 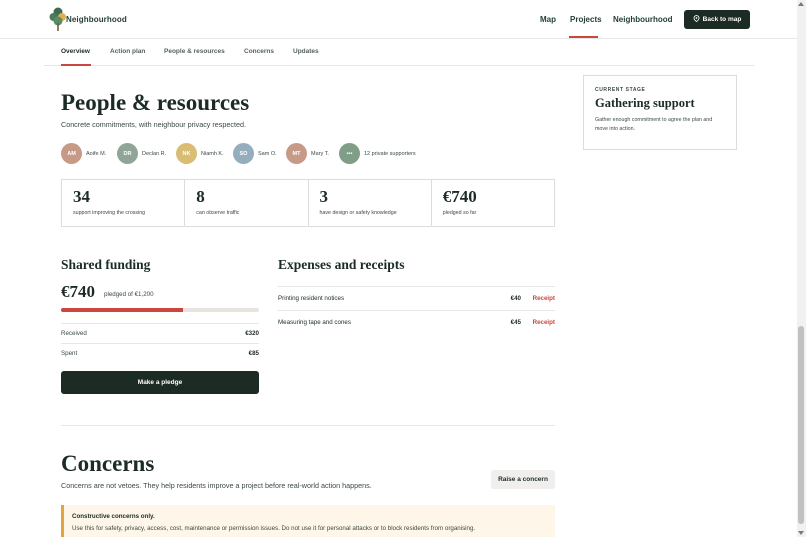 I want to click on stat-label: can observe traffic, so click(x=218, y=213).